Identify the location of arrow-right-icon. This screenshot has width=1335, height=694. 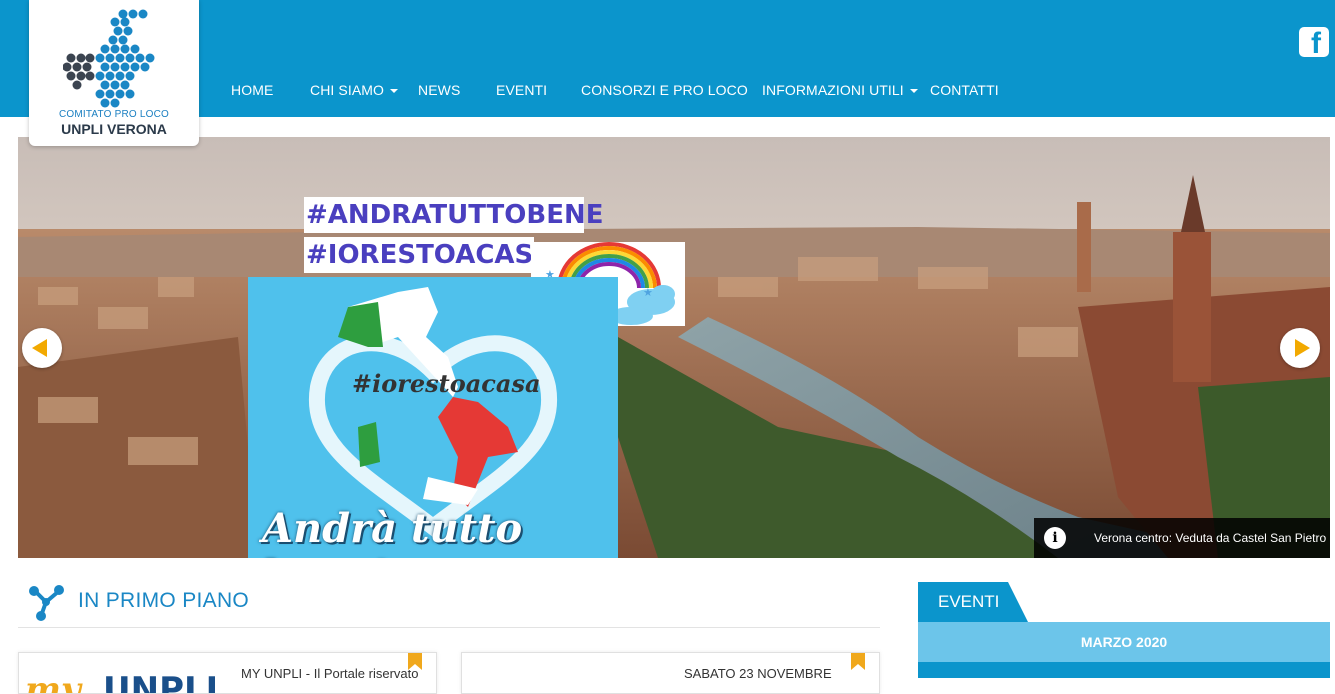
(1302, 348).